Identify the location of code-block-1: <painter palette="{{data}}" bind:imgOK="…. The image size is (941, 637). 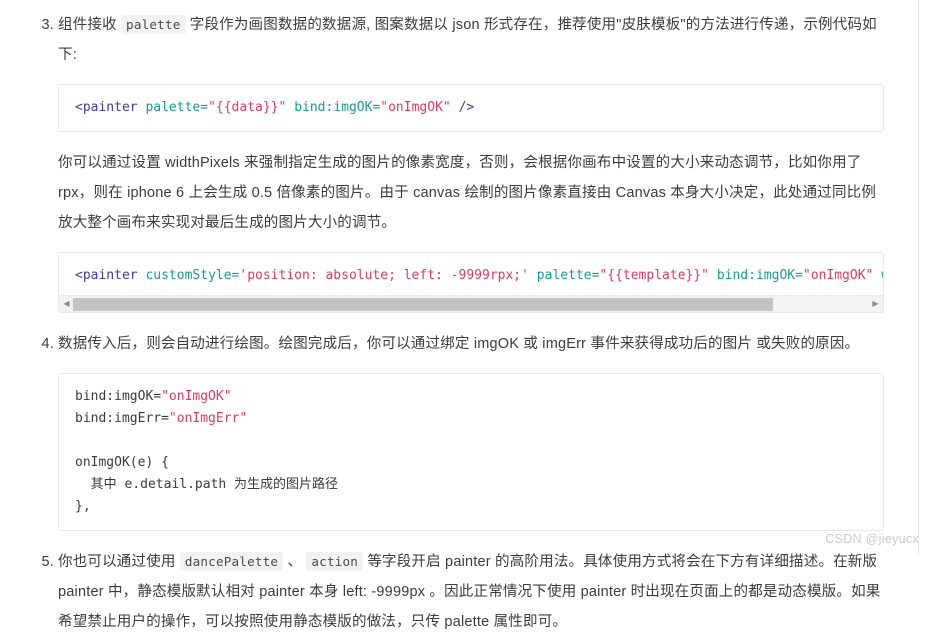
(471, 108).